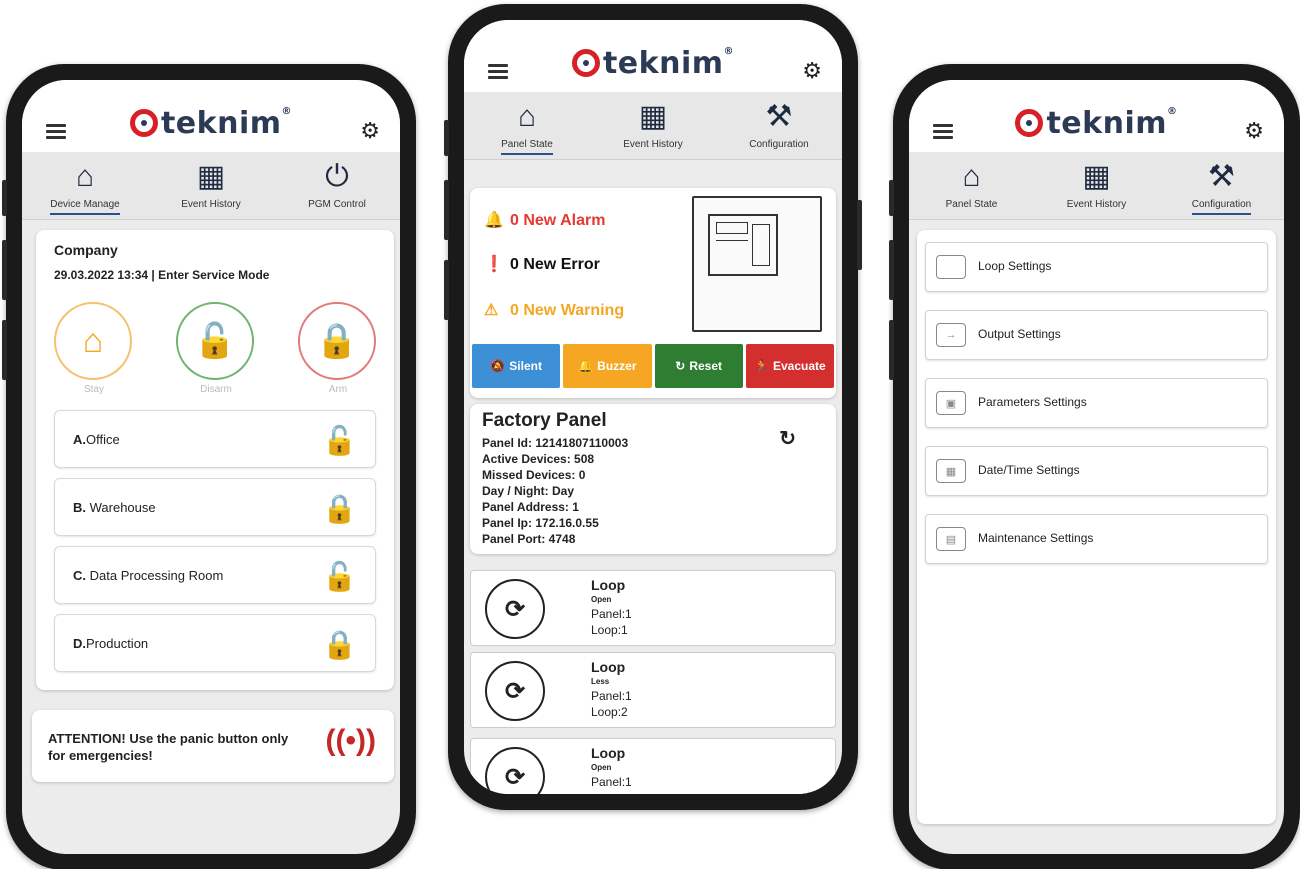 This screenshot has height=869, width=1300. Describe the element at coordinates (215, 643) in the screenshot. I see `zone-item: D.Production 🔒` at that location.